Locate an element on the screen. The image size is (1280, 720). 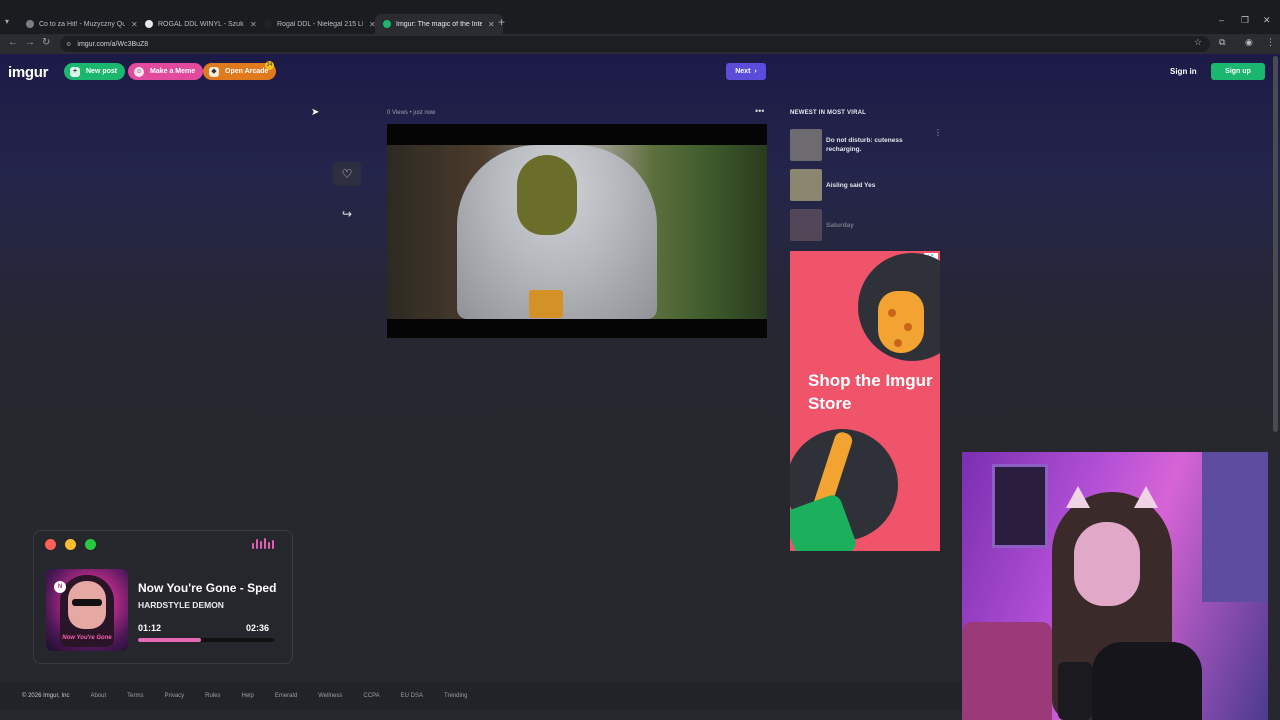
song-artist: HARDSTYLE DEMON is located at coordinates (181, 605).